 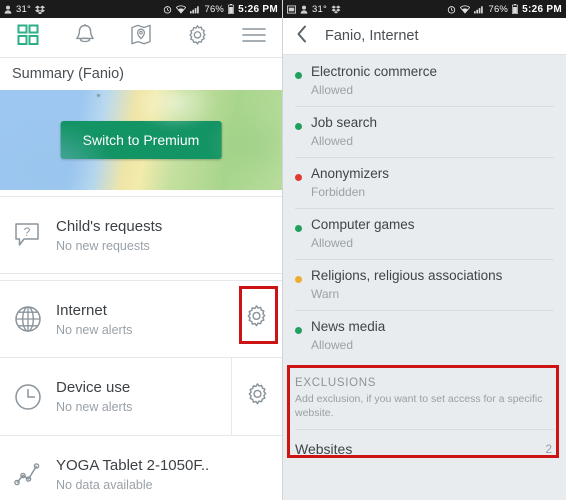 I want to click on status-bar-left-icons: 31°, so click(x=314, y=9).